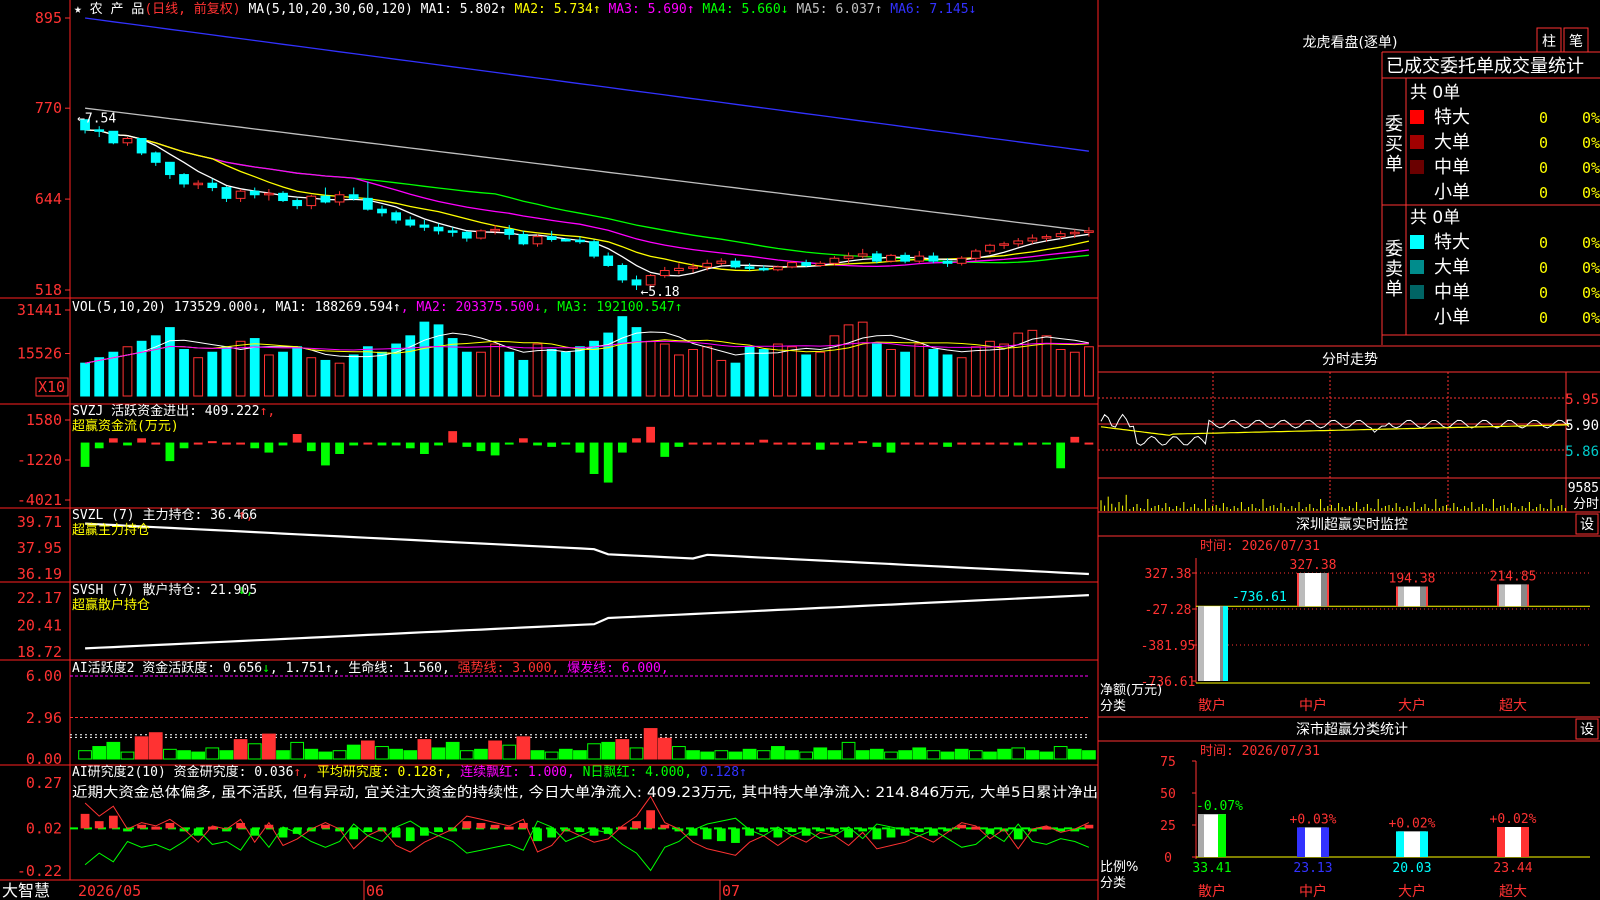 The height and width of the screenshot is (900, 1600). I want to click on y-tick-label: -4021, so click(39, 500).